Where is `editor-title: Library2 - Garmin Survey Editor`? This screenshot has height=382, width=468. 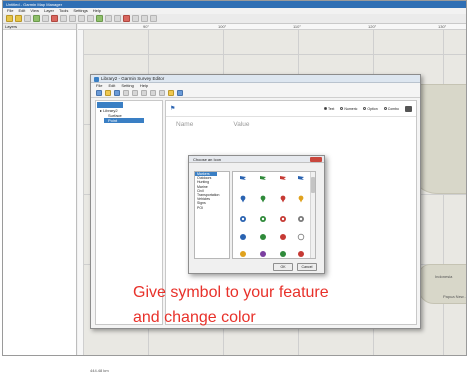 editor-title: Library2 - Garmin Survey Editor is located at coordinates (133, 78).